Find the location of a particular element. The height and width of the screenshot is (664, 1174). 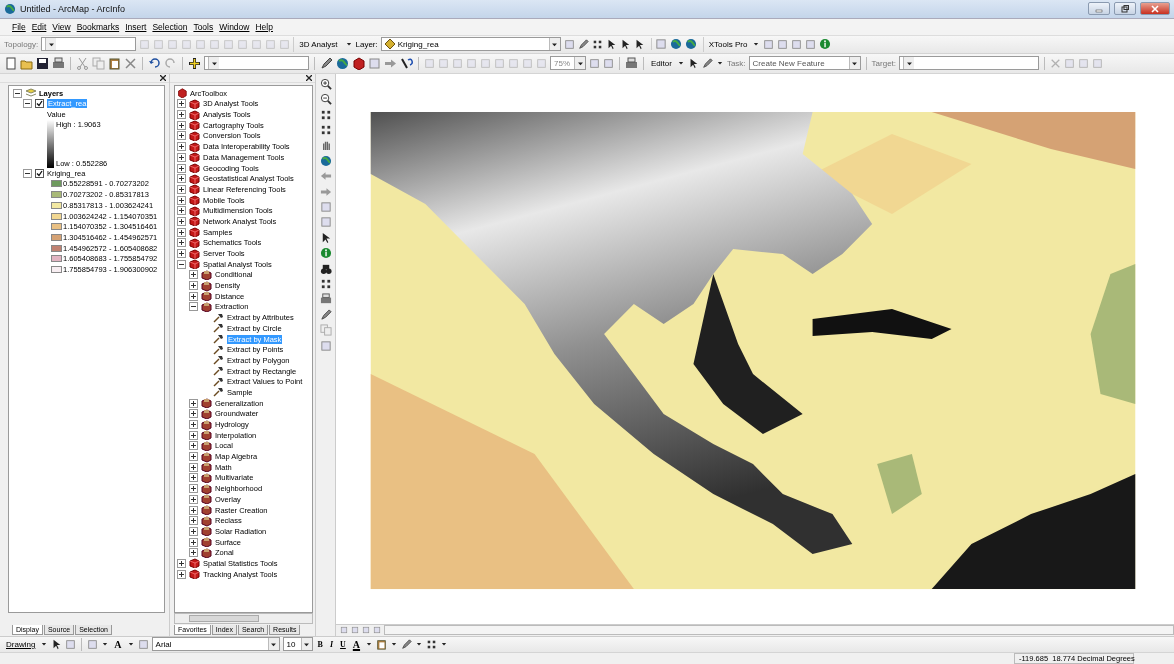

zoom-dropdown: 75% is located at coordinates (568, 63).